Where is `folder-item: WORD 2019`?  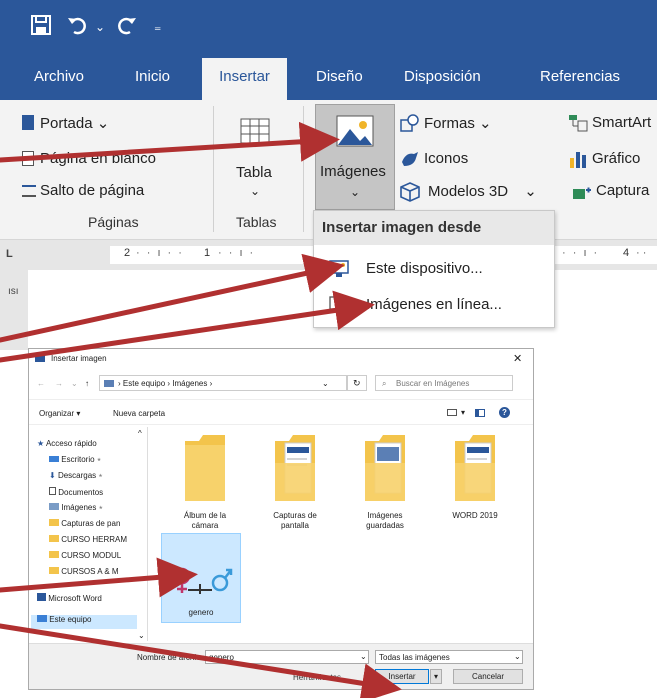
folder-item: WORD 2019 is located at coordinates (475, 483).